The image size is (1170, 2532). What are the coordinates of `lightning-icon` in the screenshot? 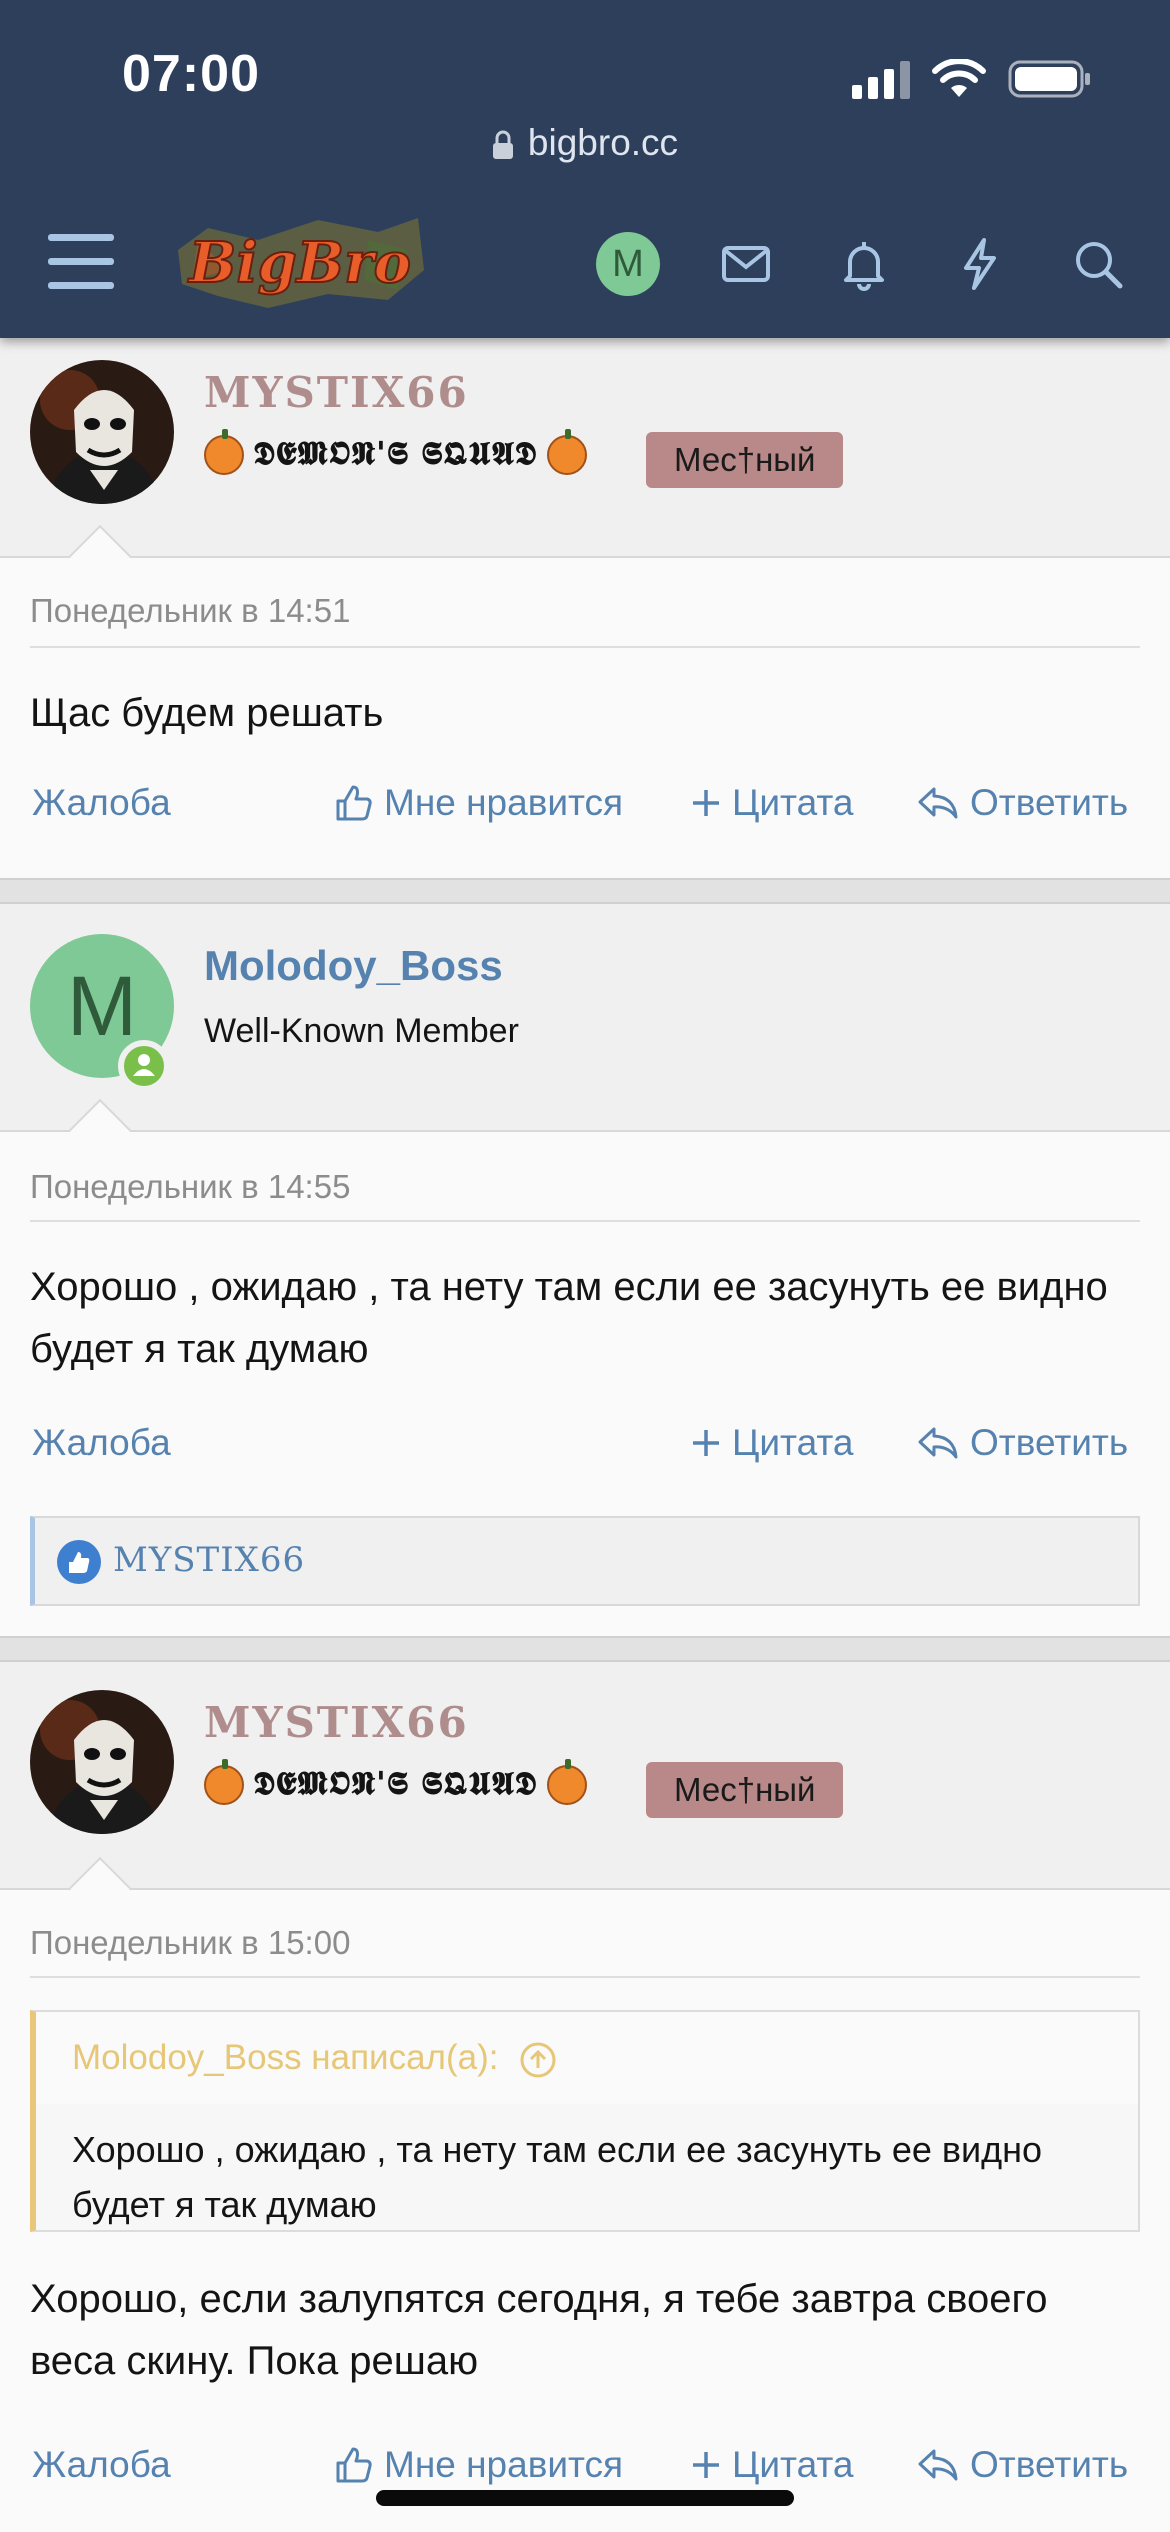 It's located at (980, 264).